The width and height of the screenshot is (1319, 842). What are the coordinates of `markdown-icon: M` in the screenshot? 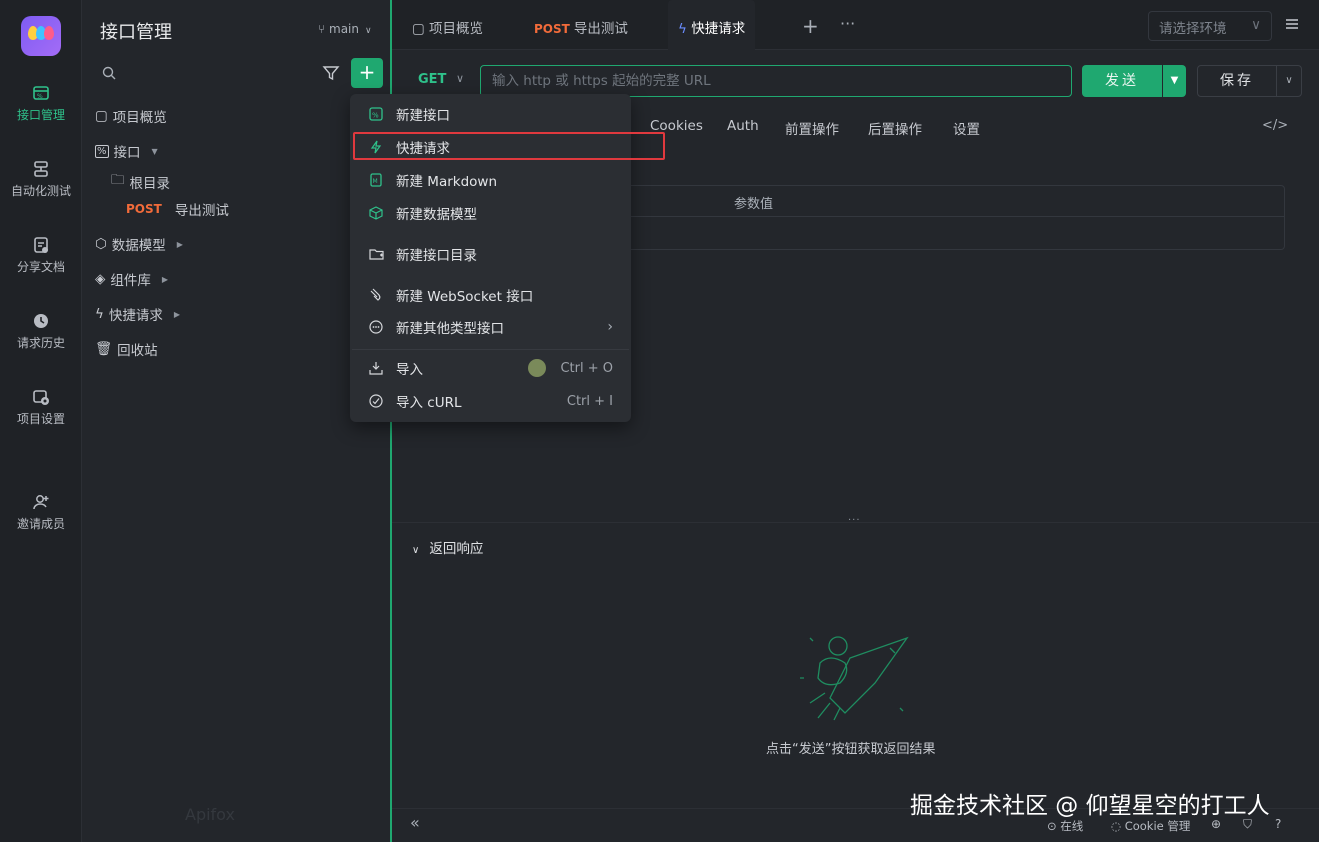 It's located at (376, 180).